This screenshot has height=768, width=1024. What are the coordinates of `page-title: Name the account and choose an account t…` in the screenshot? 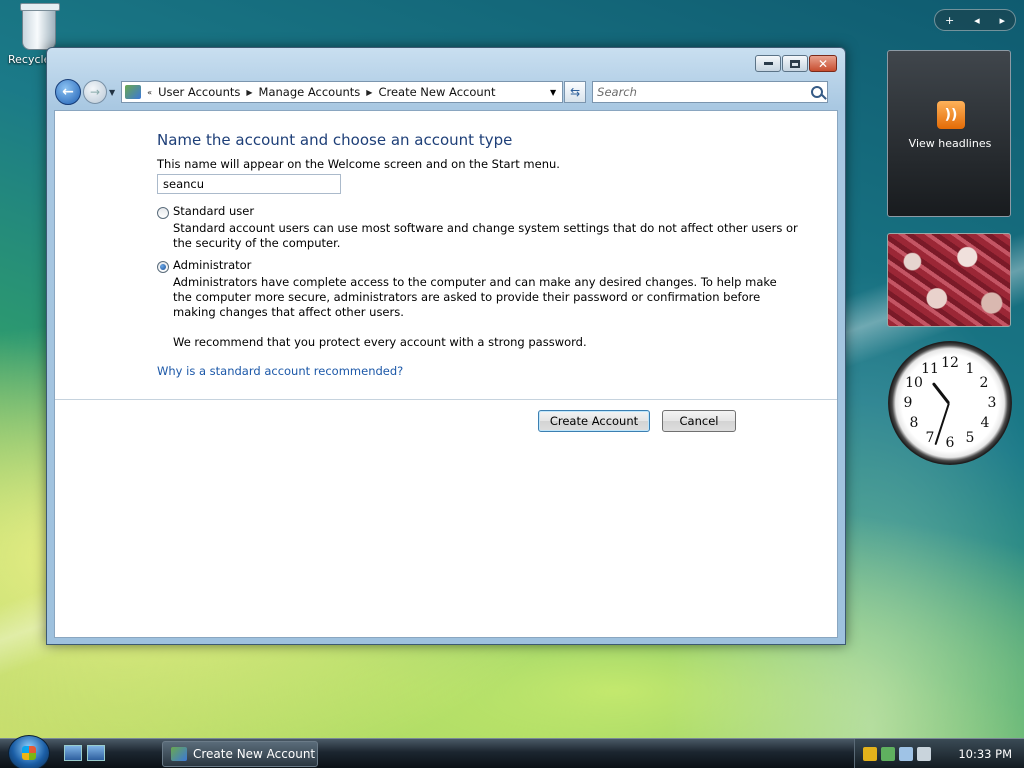 It's located at (335, 140).